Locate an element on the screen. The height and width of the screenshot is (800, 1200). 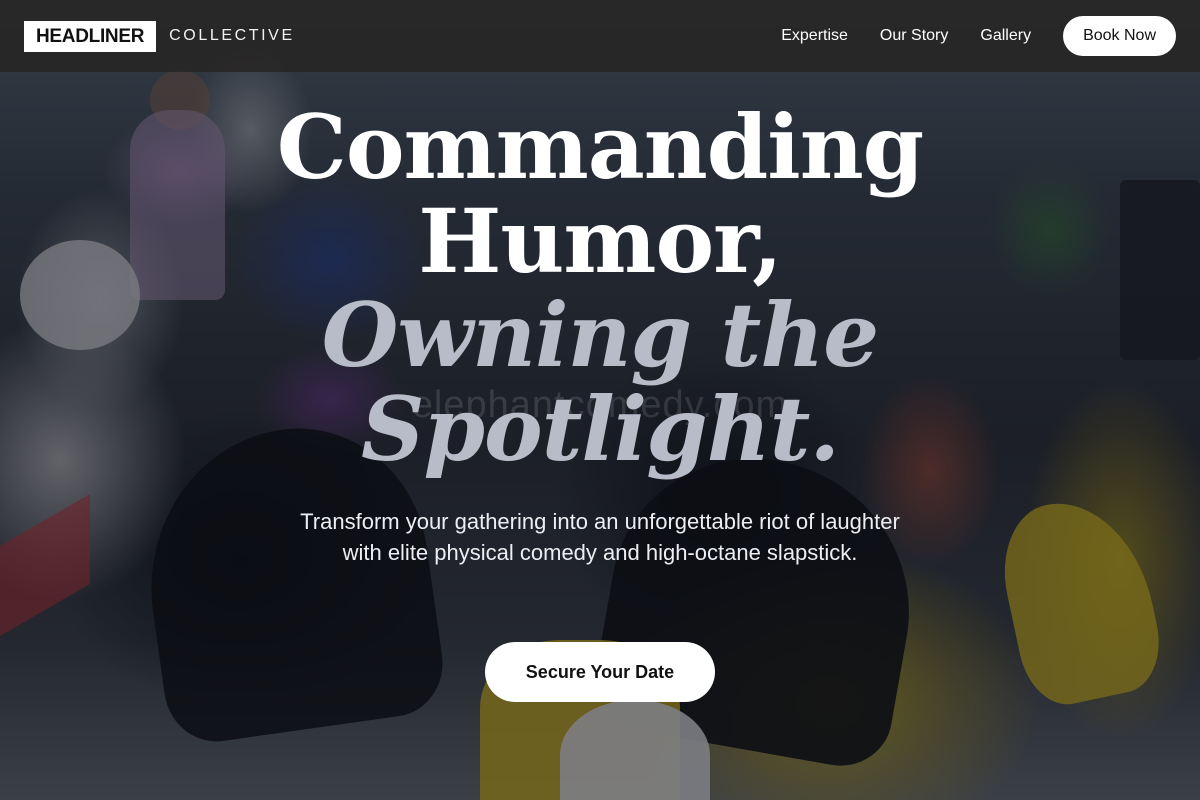
secure-your-date-button: Secure Your Date is located at coordinates (600, 672).